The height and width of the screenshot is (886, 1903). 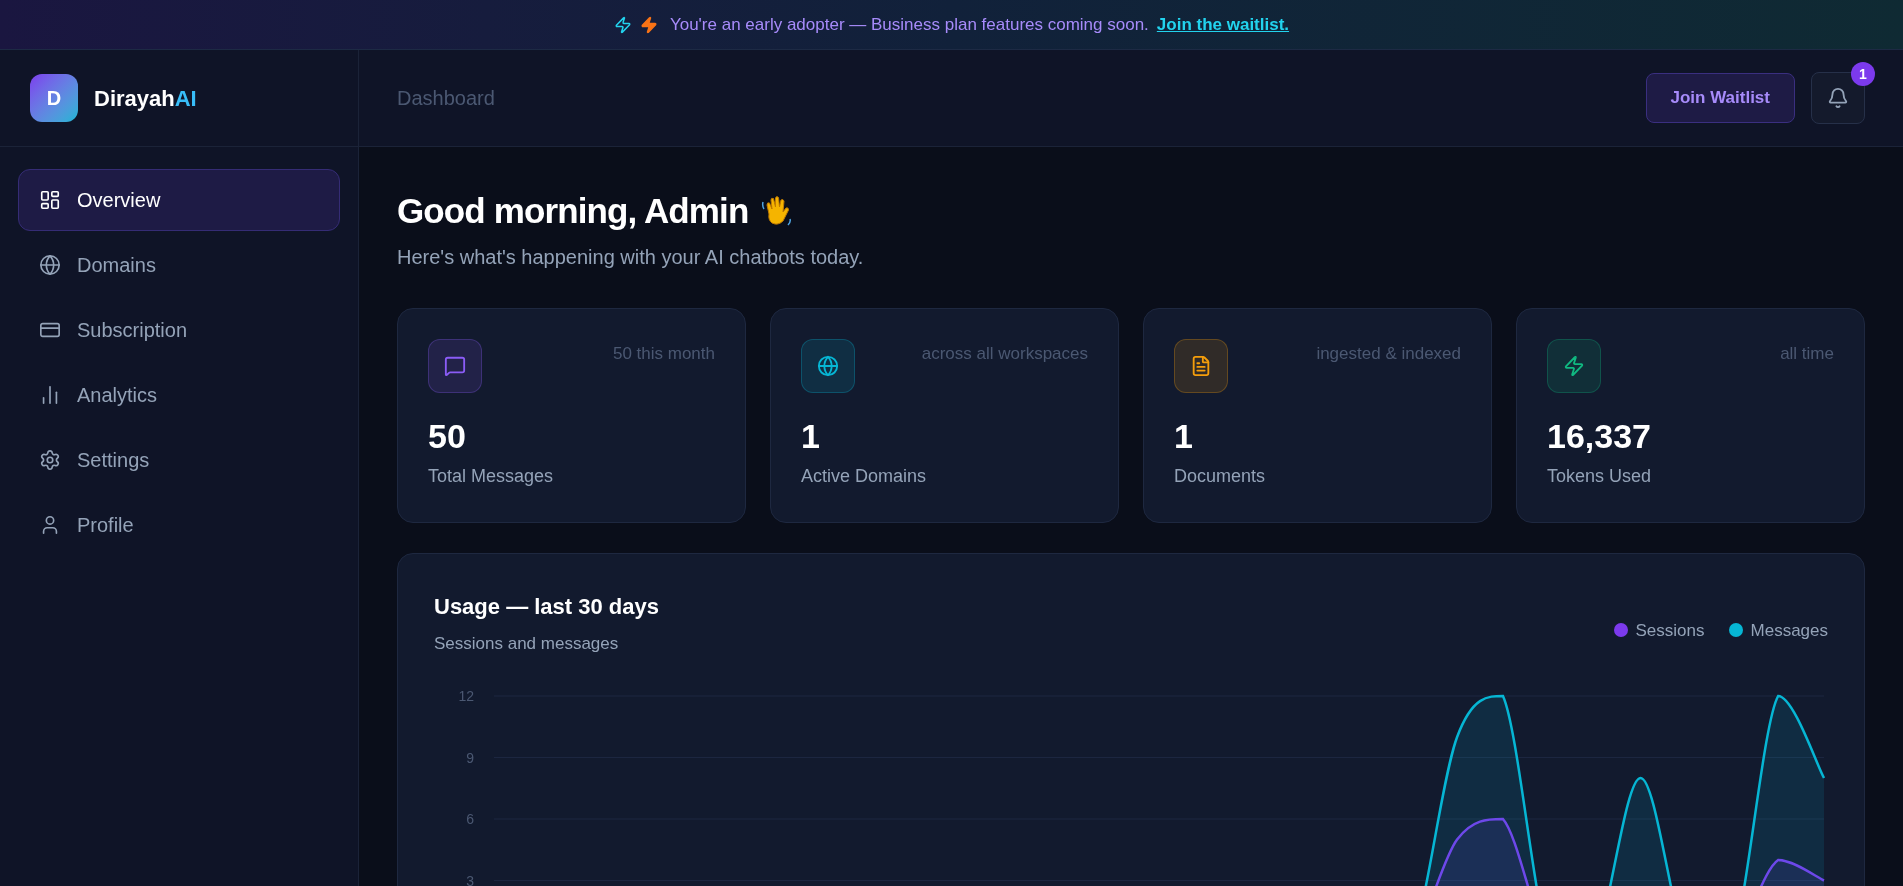 I want to click on banner-text: You're an early adopter — Business plan features coming soon., so click(x=909, y=24).